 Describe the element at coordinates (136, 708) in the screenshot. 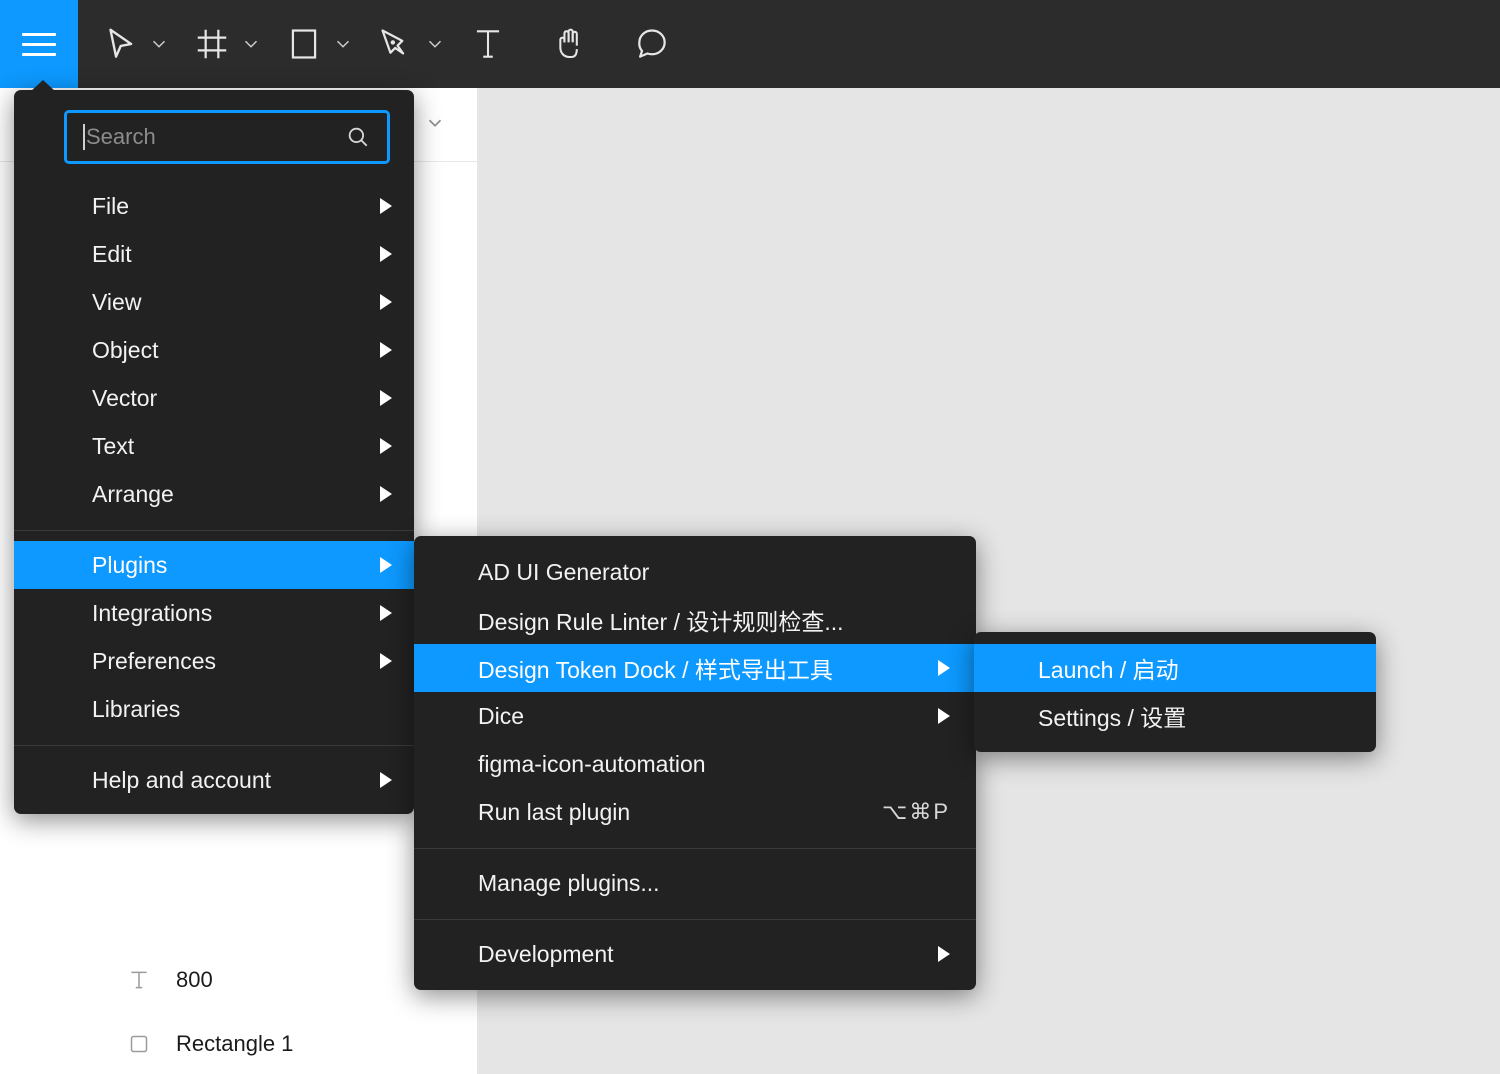

I see `menu-item-label: Libraries` at that location.